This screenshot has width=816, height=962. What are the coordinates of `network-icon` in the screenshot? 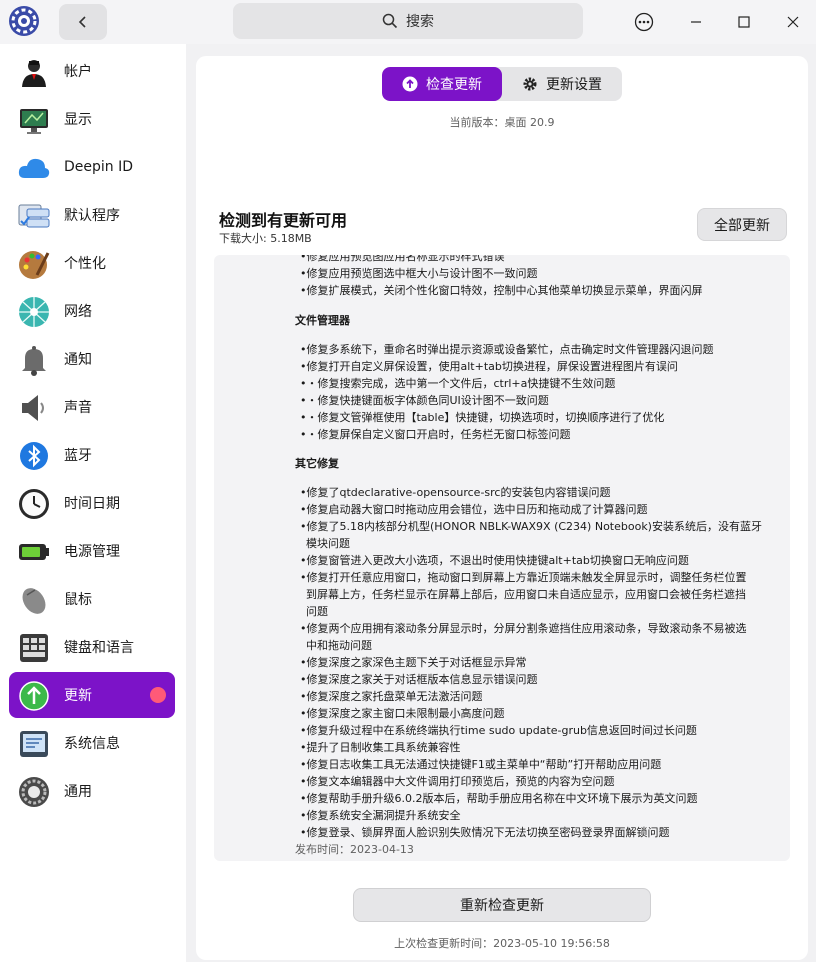 It's located at (34, 312).